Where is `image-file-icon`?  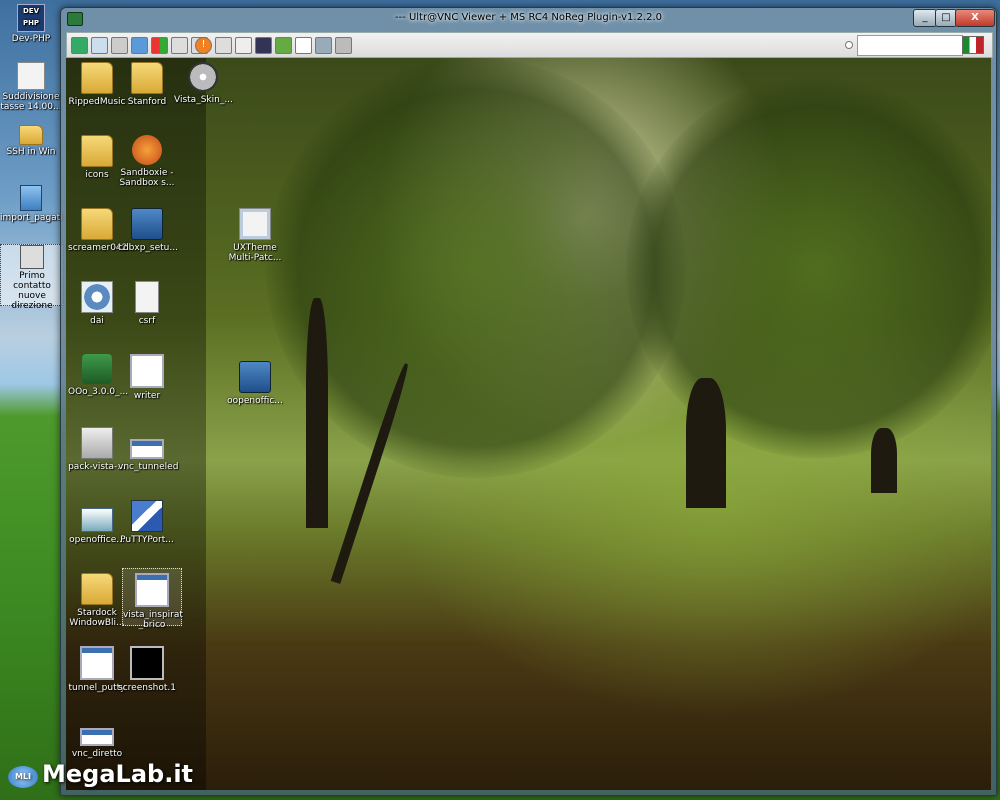 image-file-icon is located at coordinates (147, 663).